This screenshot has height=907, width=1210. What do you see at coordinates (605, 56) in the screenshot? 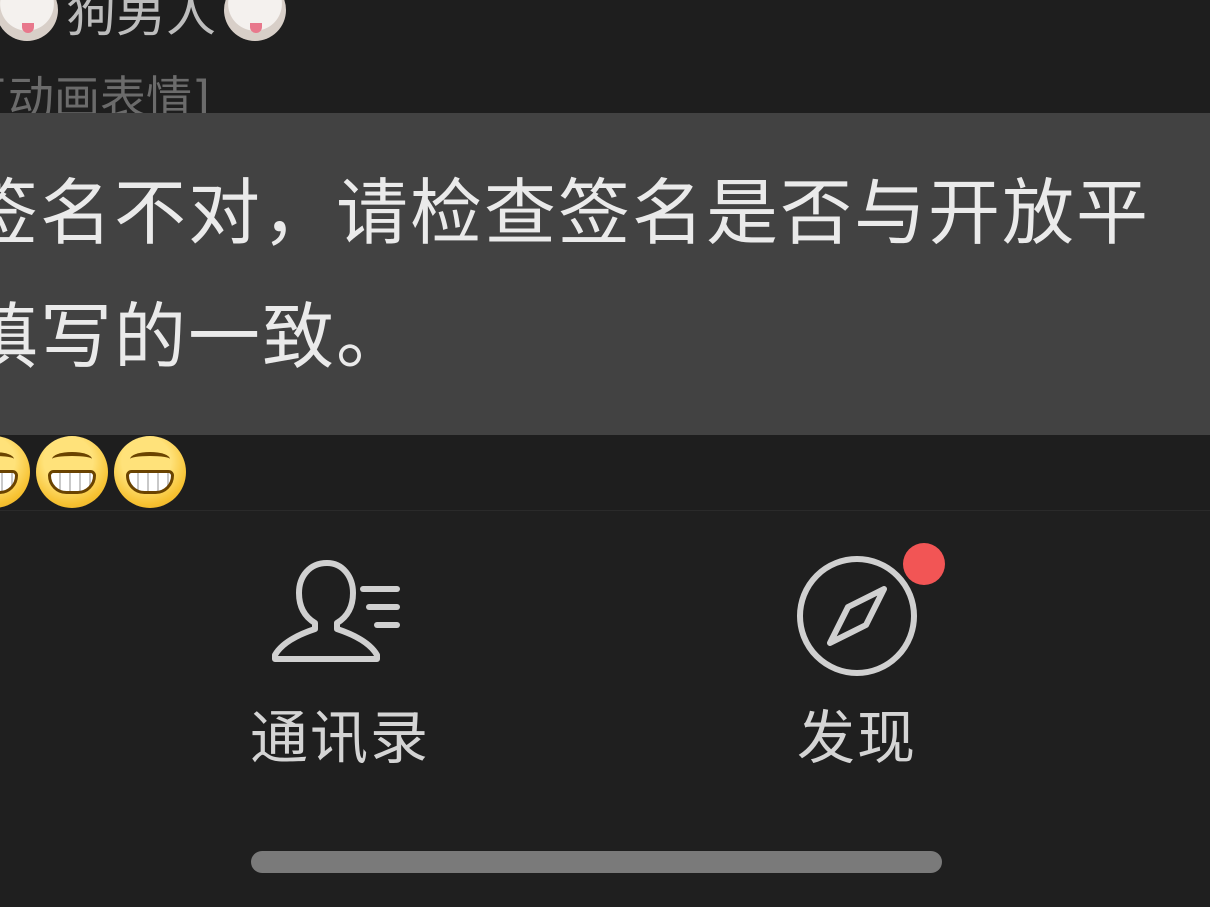
I see `previous-message-area: 狗男人 [动画表情]` at bounding box center [605, 56].